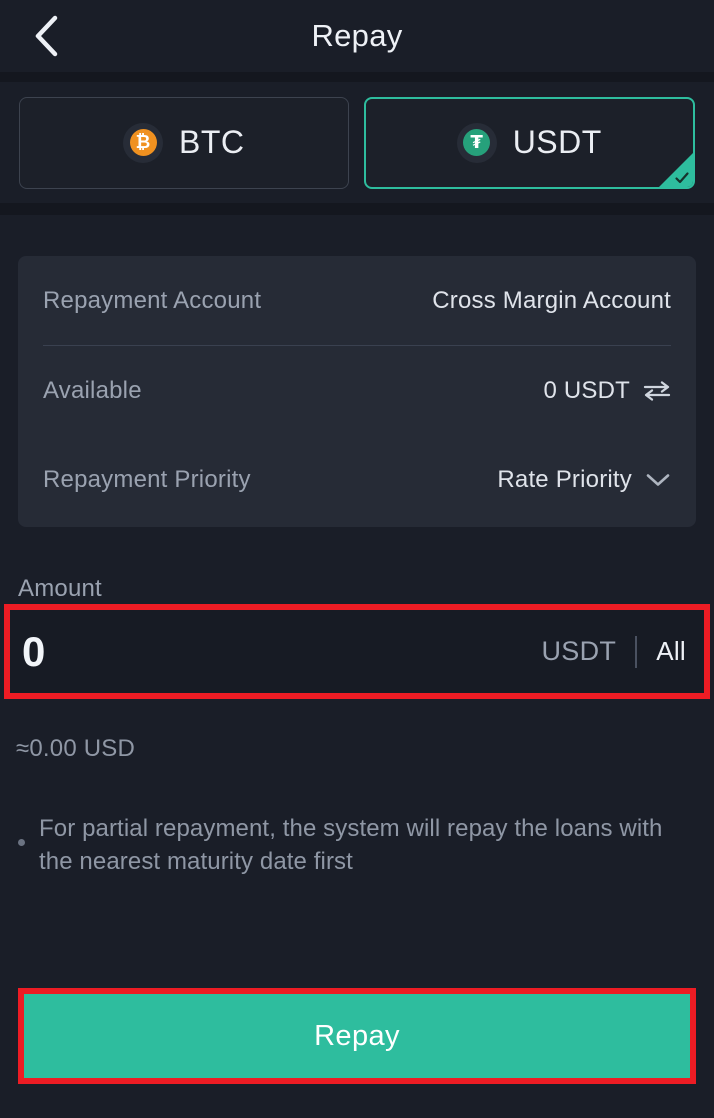 This screenshot has height=1118, width=714. What do you see at coordinates (579, 651) in the screenshot?
I see `amount-unit-label: USDT` at bounding box center [579, 651].